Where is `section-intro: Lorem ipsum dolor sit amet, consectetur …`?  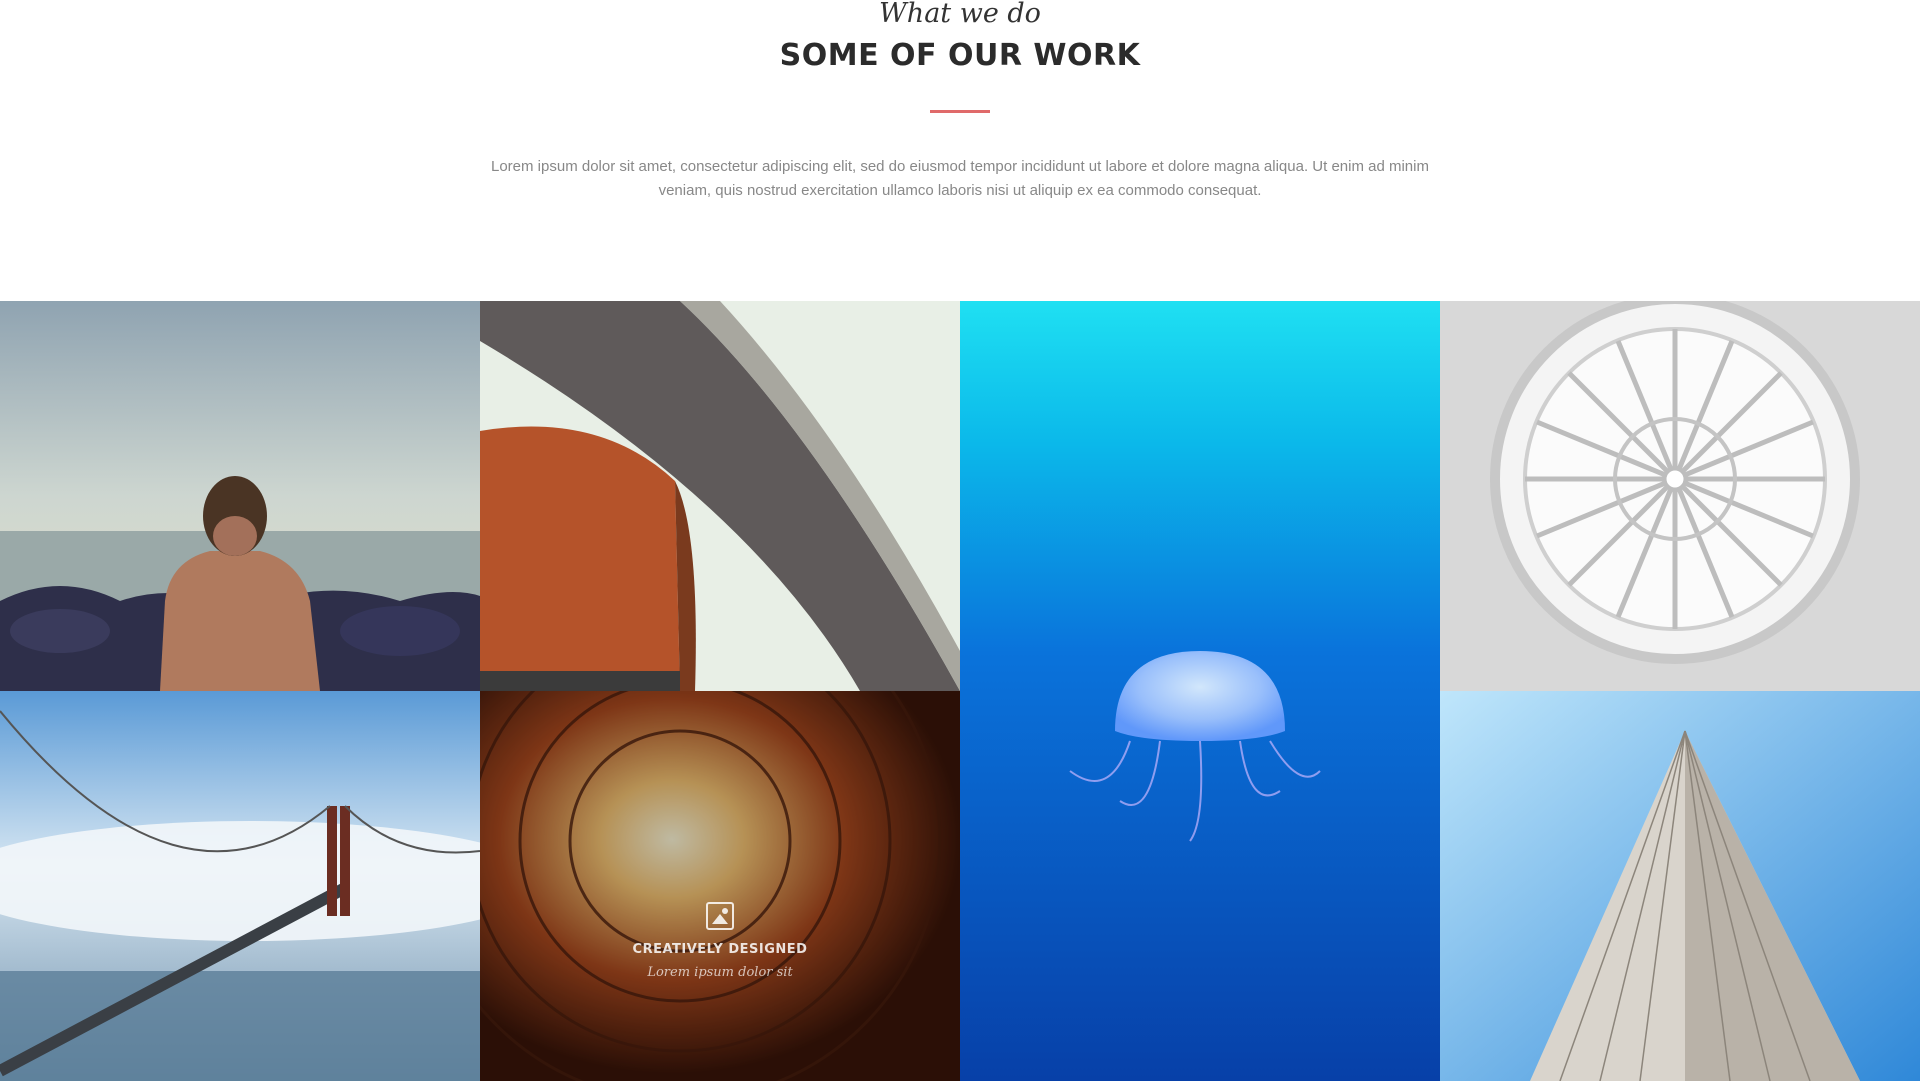
section-intro: Lorem ipsum dolor sit amet, consectetur … is located at coordinates (960, 178).